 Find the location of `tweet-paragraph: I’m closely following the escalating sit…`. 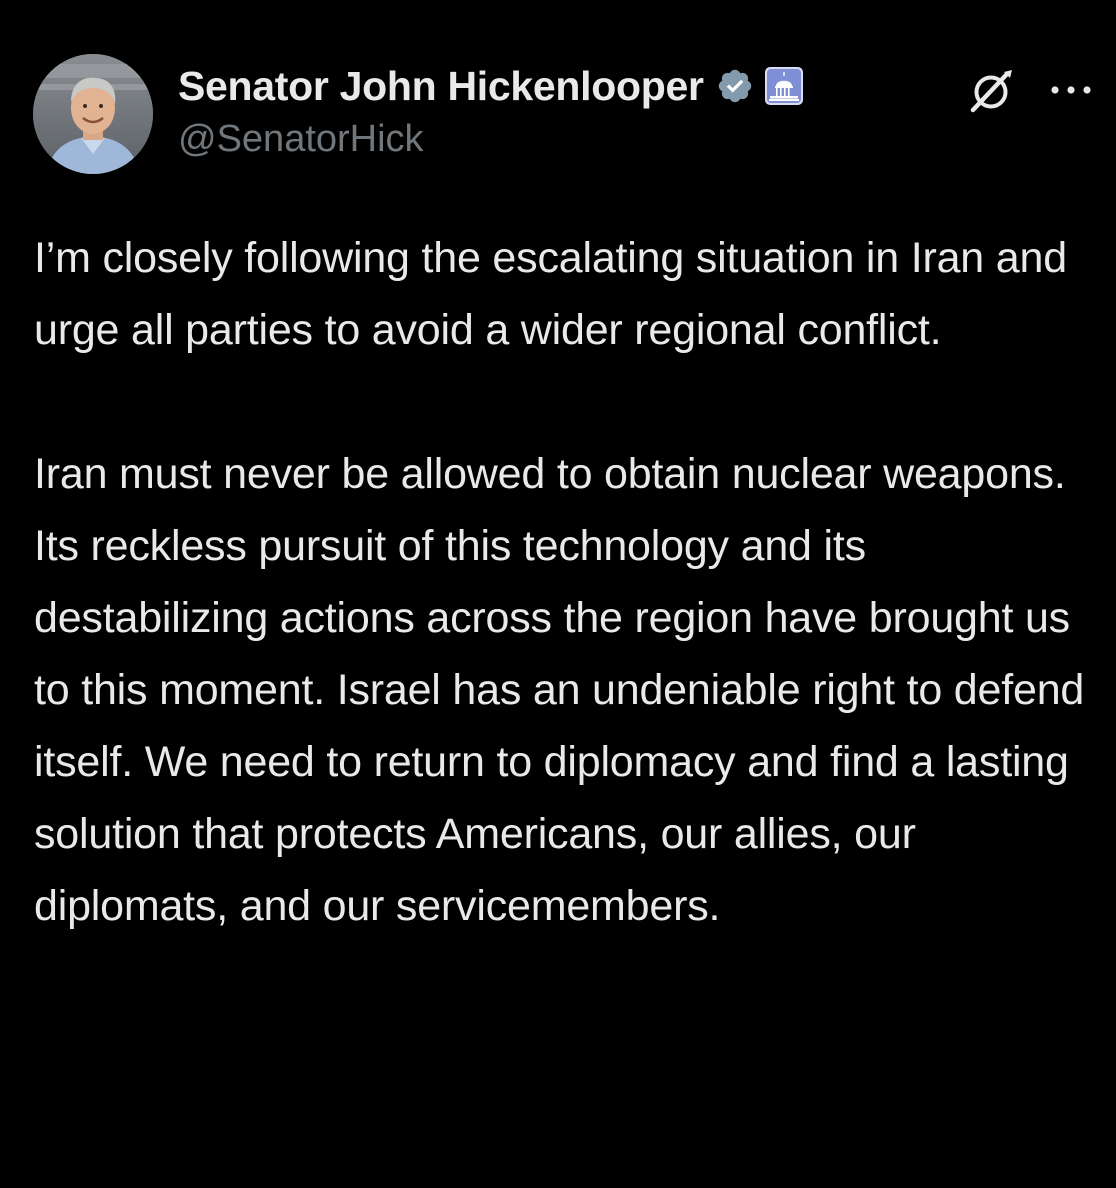

tweet-paragraph: I’m closely following the escalating sit… is located at coordinates (550, 294).